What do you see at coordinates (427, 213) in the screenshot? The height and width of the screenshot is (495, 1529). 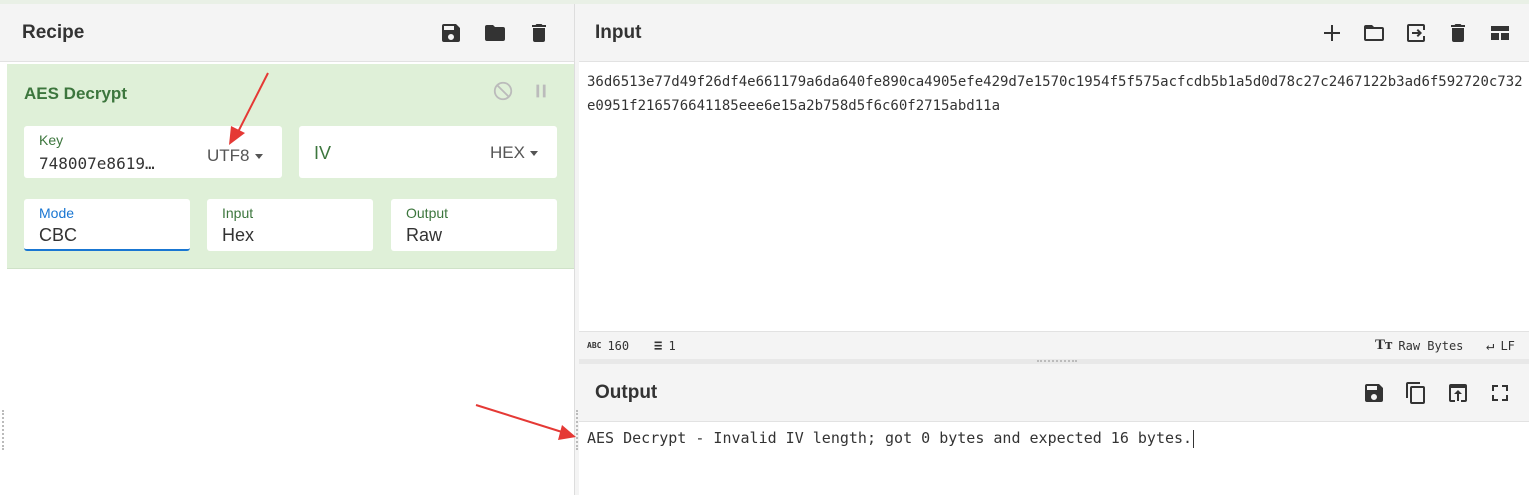 I see `output-format-label: Output` at bounding box center [427, 213].